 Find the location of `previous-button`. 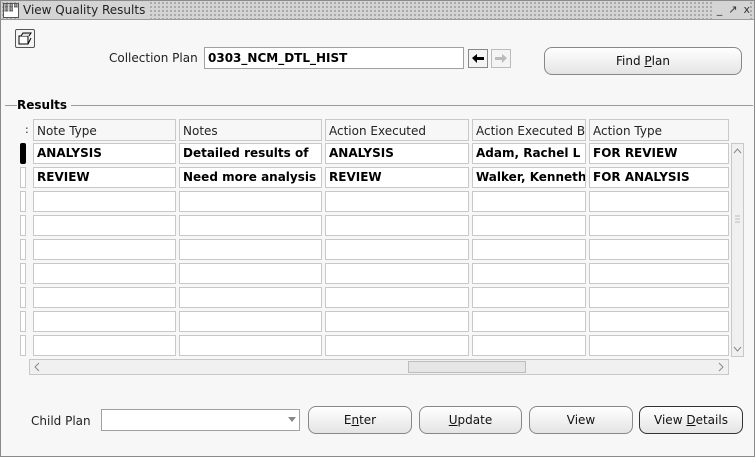

previous-button is located at coordinates (478, 58).